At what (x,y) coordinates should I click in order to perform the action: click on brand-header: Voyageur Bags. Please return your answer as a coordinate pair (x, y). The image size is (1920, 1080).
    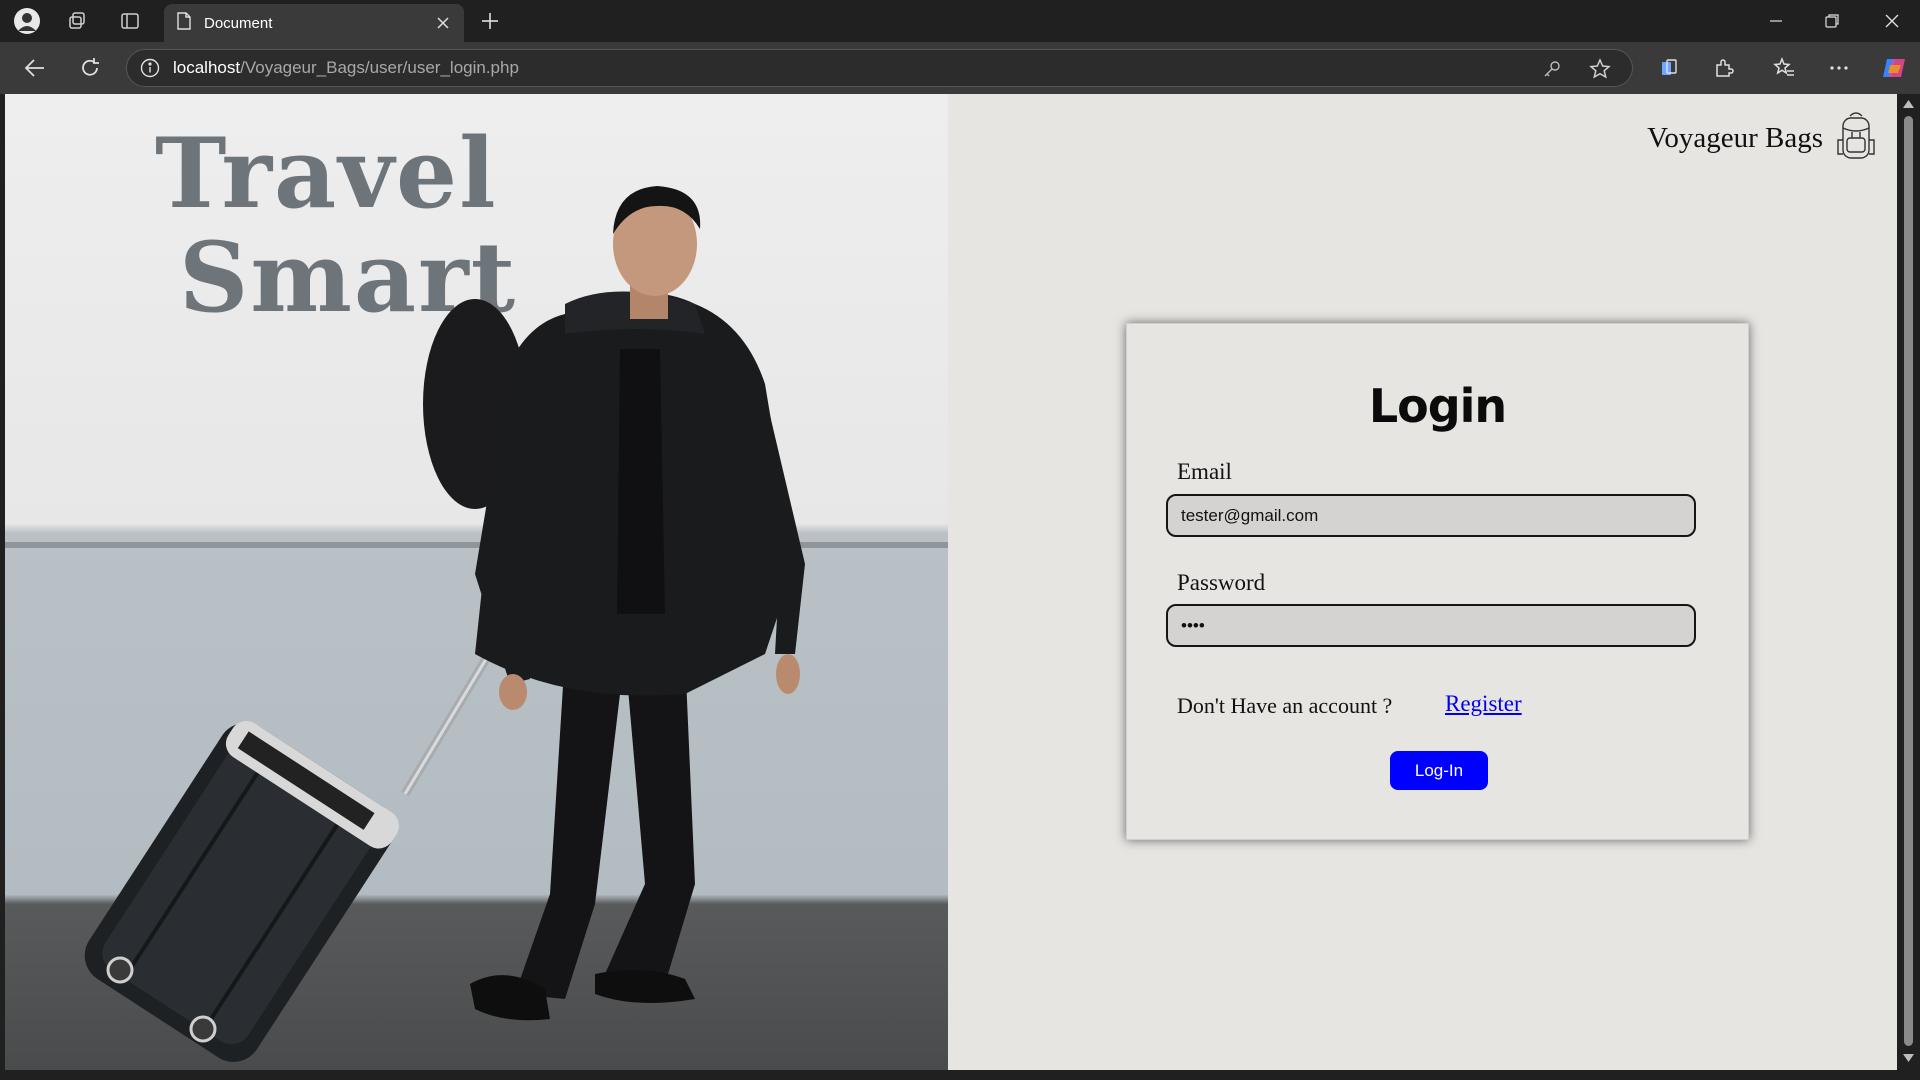
    Looking at the image, I should click on (1762, 138).